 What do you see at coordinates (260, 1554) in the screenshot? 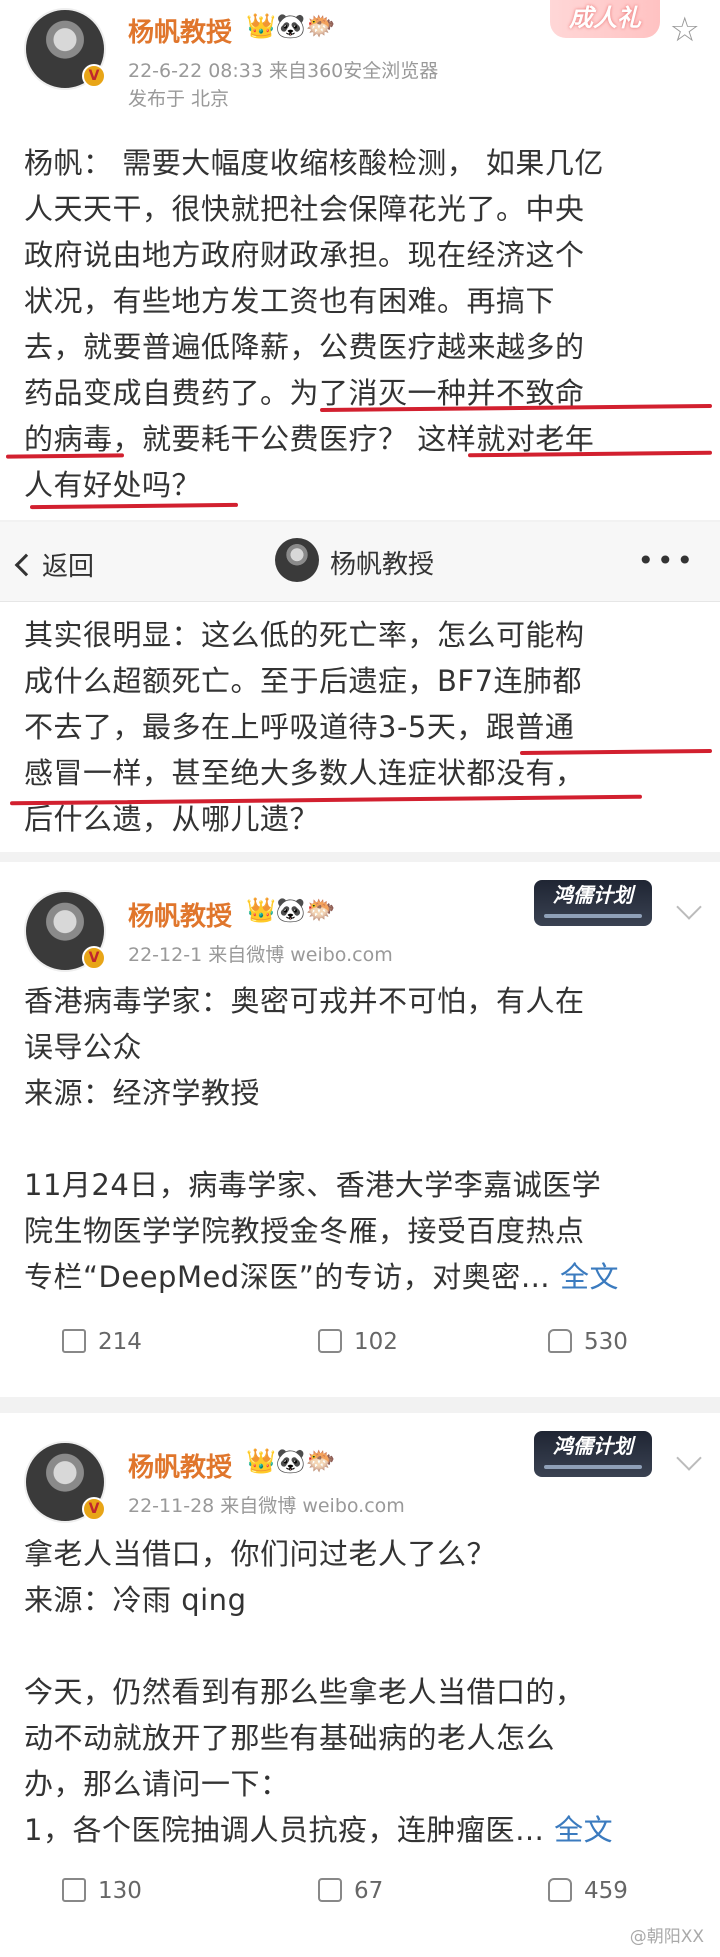
I see `text-line: 拿老人当借口，你们问过老人了么？` at bounding box center [260, 1554].